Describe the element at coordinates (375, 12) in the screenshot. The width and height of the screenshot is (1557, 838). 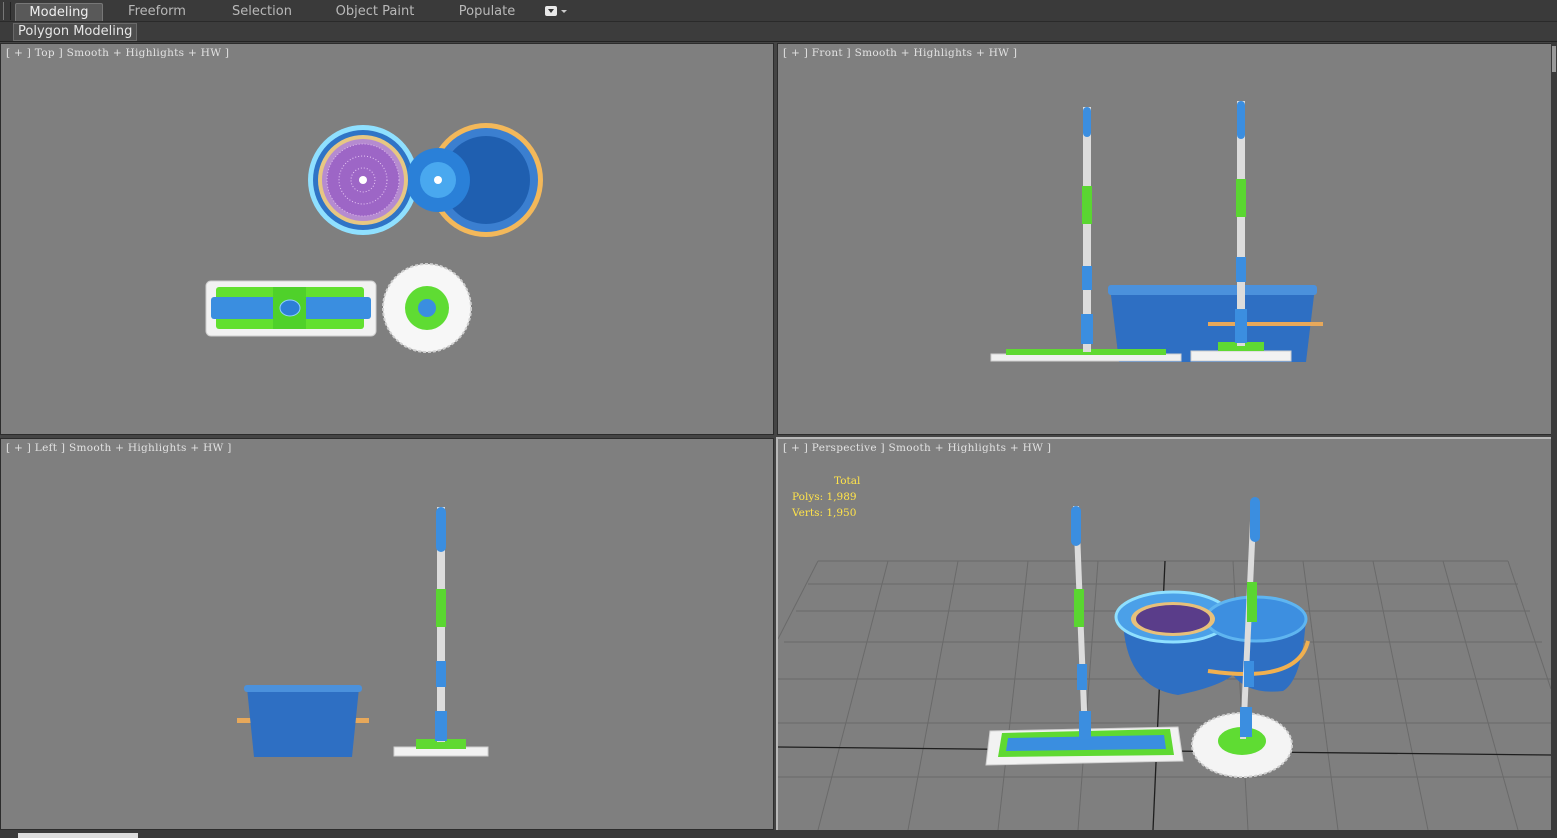
I see `tab-object-paint: Object Paint` at that location.